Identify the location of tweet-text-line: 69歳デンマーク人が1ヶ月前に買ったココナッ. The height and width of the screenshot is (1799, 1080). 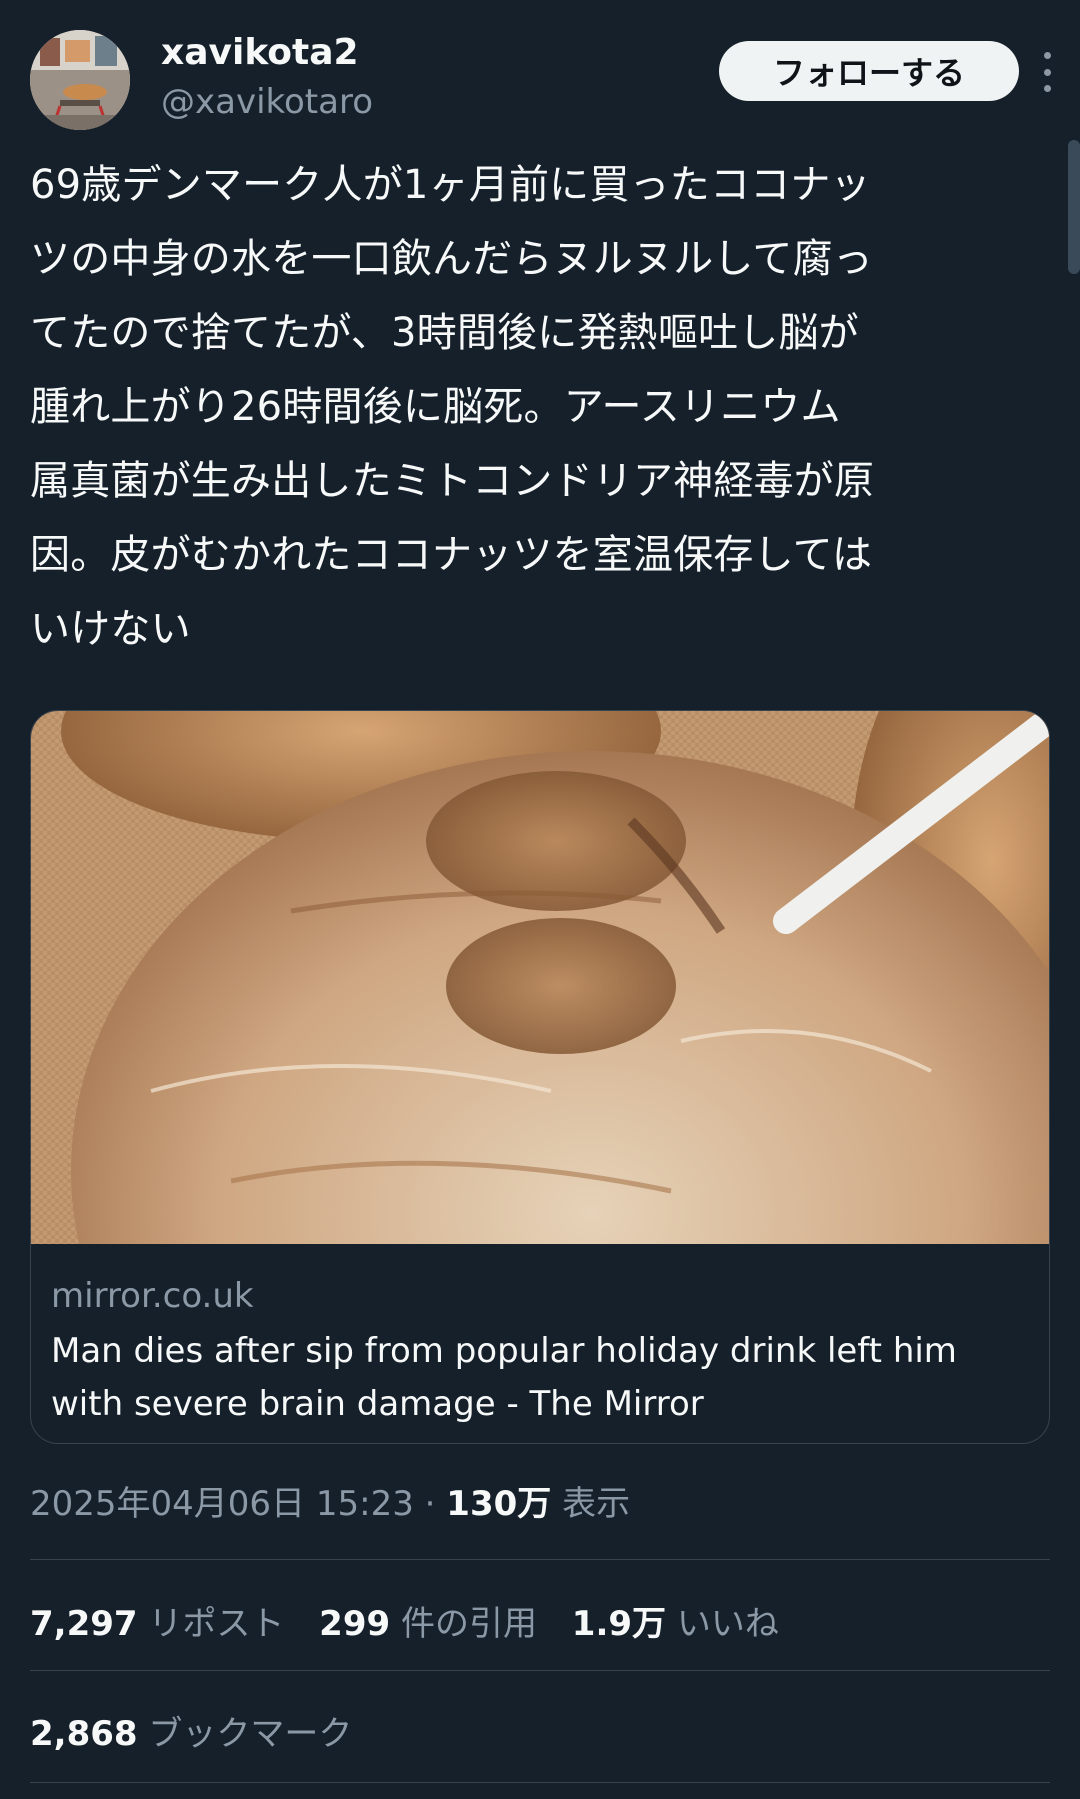
(450, 185).